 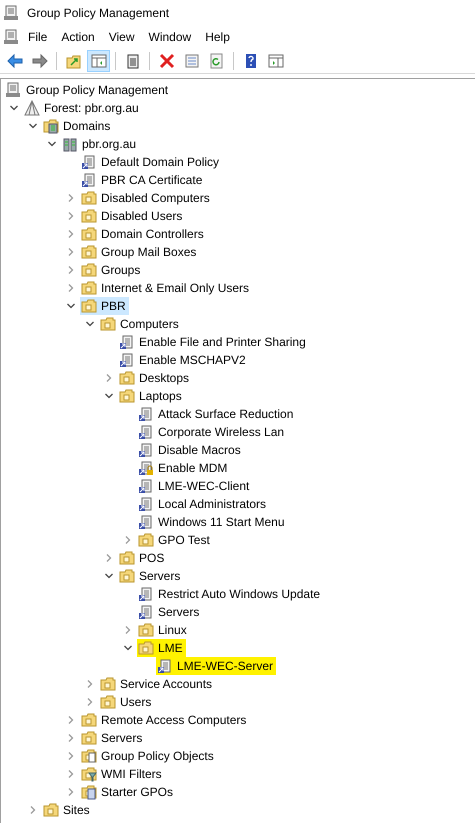 I want to click on tree-item: Disable Macros, so click(x=190, y=450).